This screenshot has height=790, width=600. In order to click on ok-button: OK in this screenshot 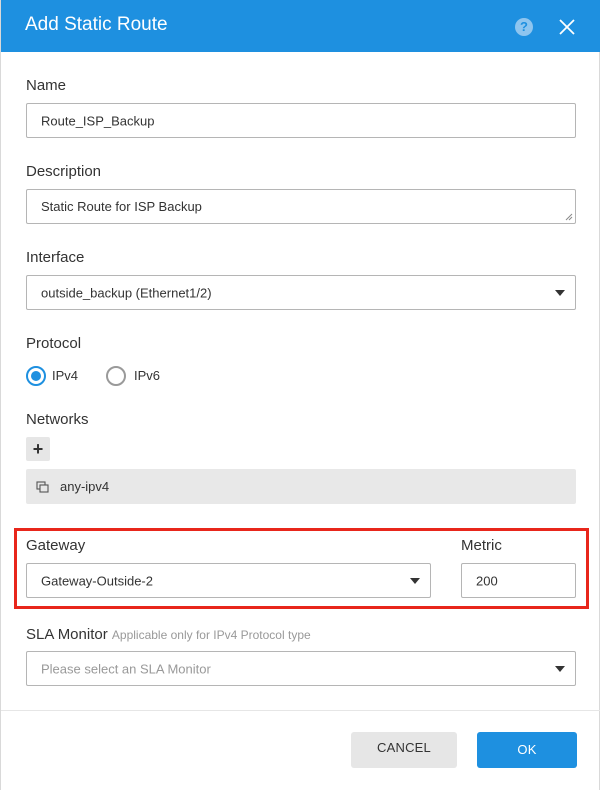, I will do `click(527, 750)`.